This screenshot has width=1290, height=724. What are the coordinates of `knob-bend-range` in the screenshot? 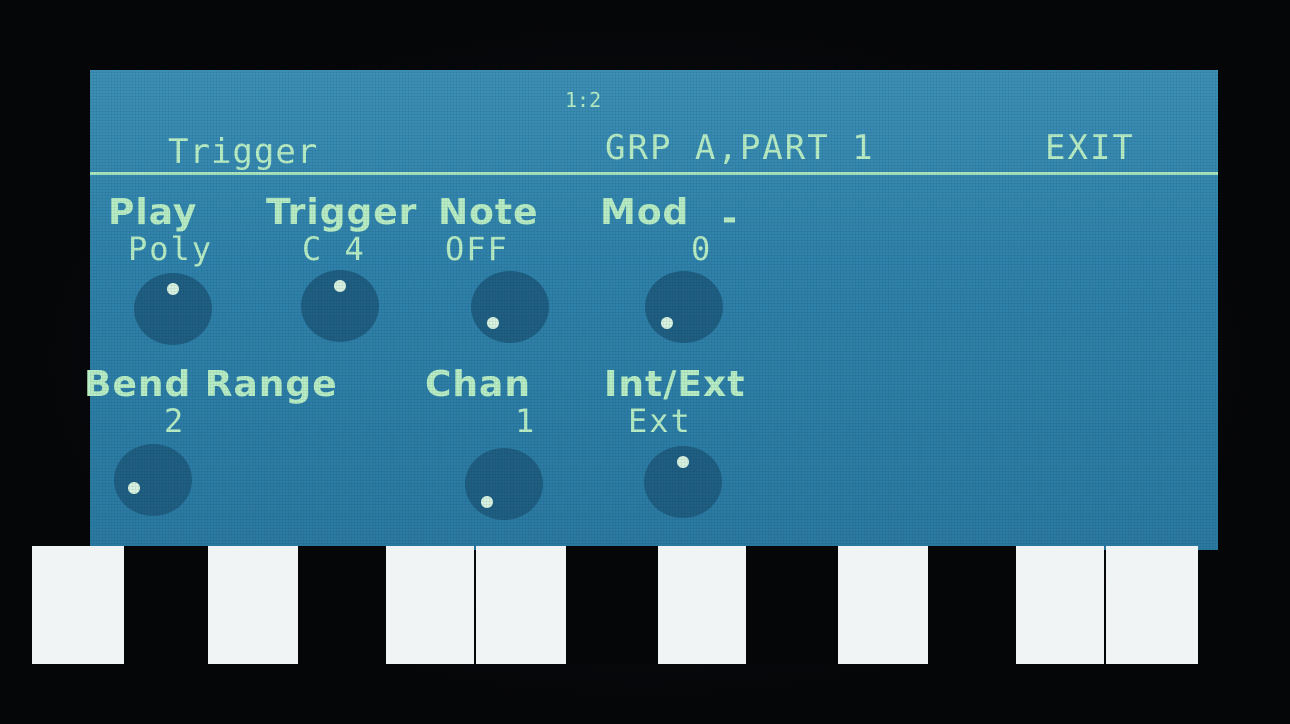 It's located at (153, 480).